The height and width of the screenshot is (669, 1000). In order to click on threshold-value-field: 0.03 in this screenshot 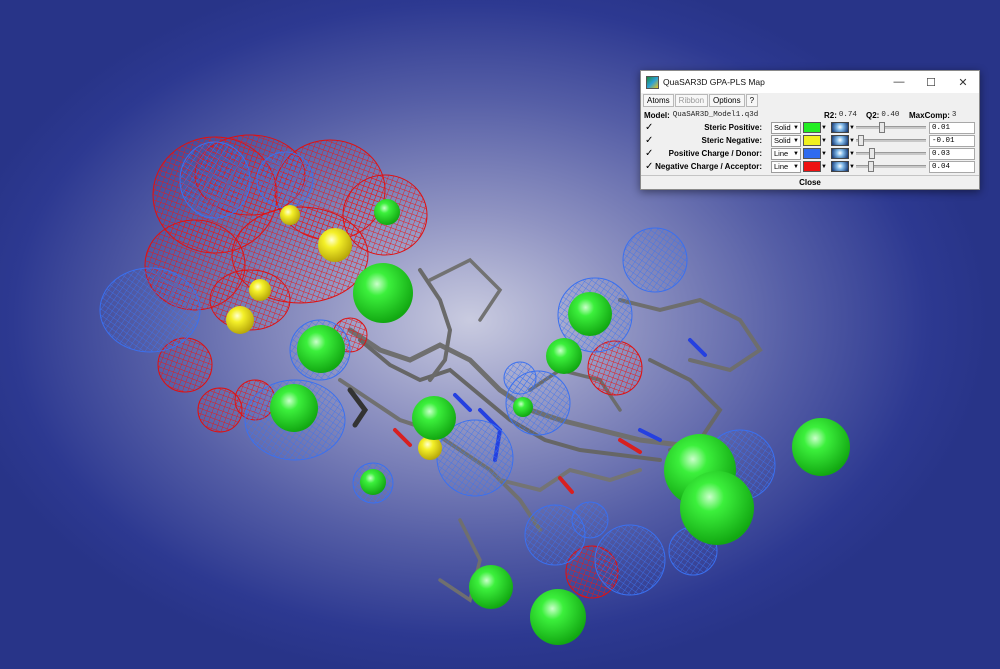, I will do `click(952, 153)`.